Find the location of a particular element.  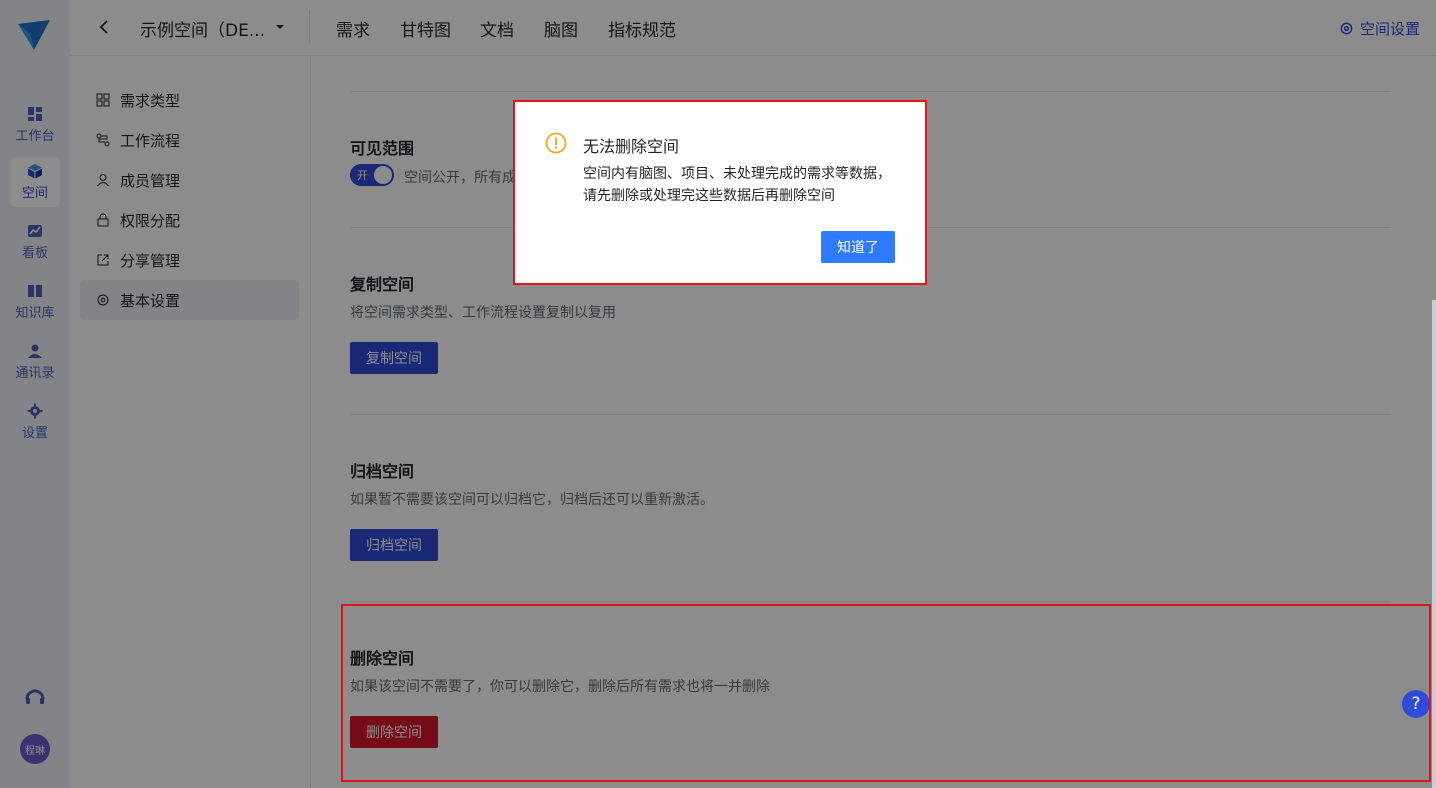

help-button: ? is located at coordinates (1416, 704).